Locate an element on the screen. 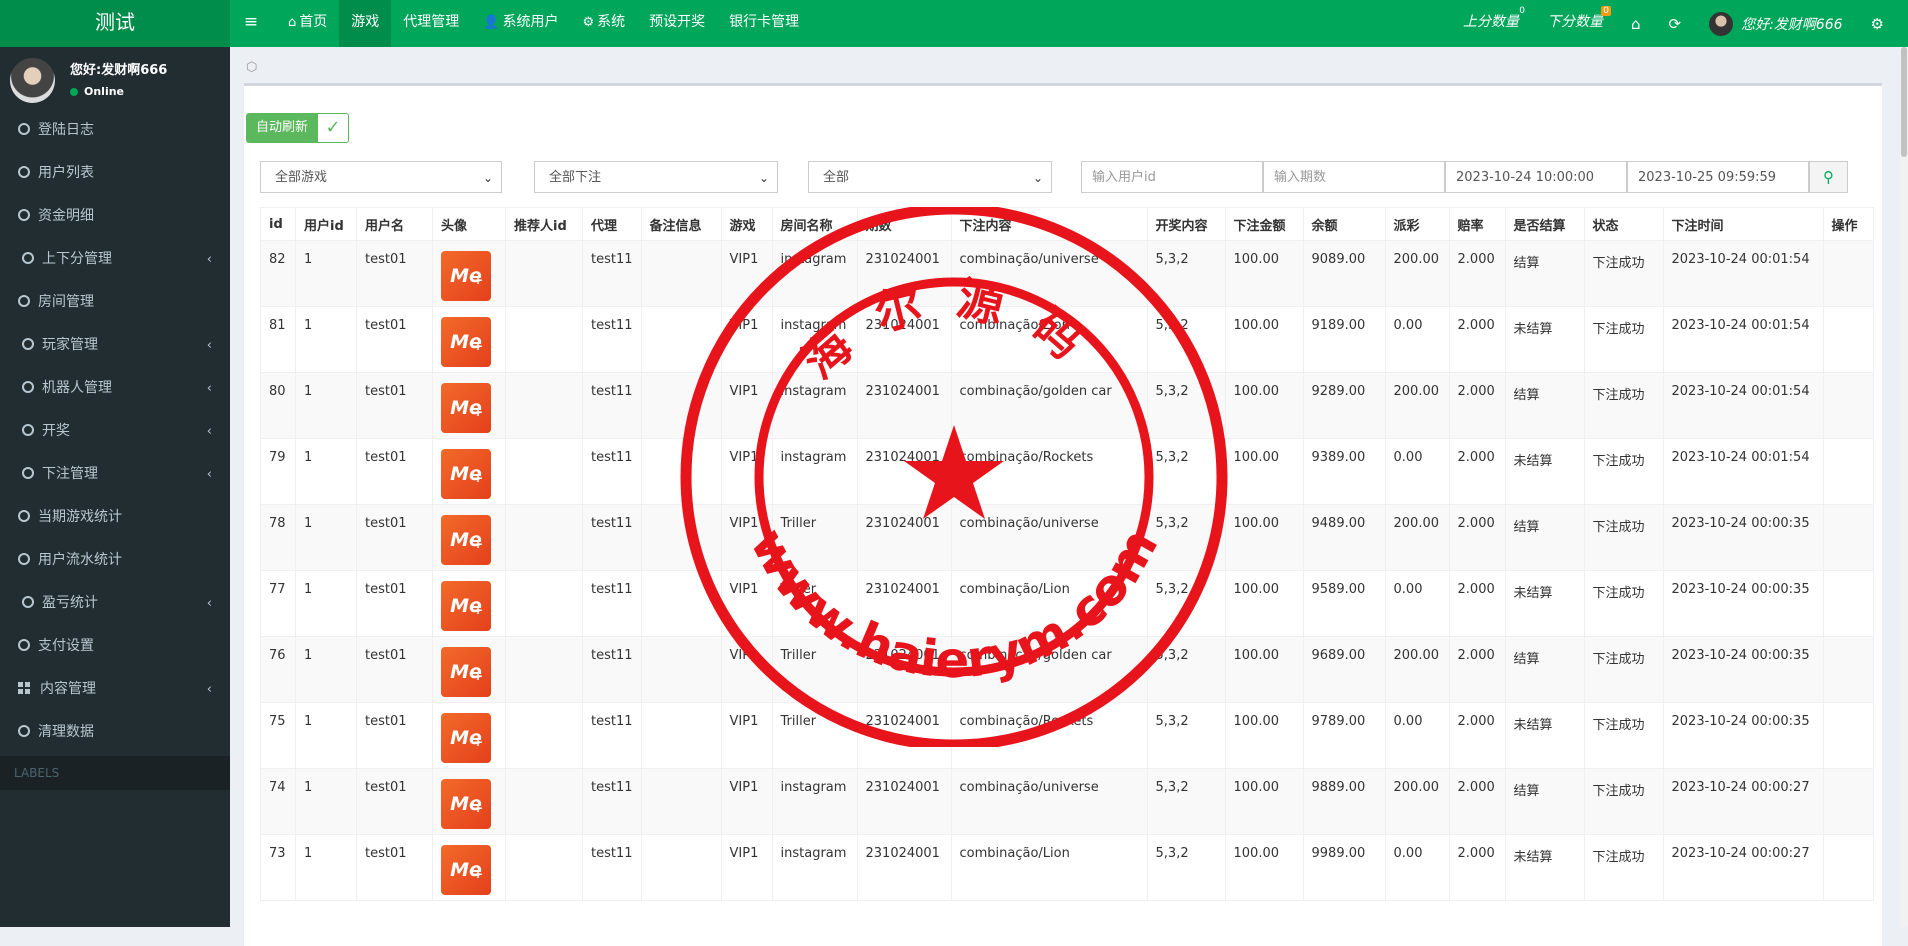  cell-game: VIP1 is located at coordinates (746, 537).